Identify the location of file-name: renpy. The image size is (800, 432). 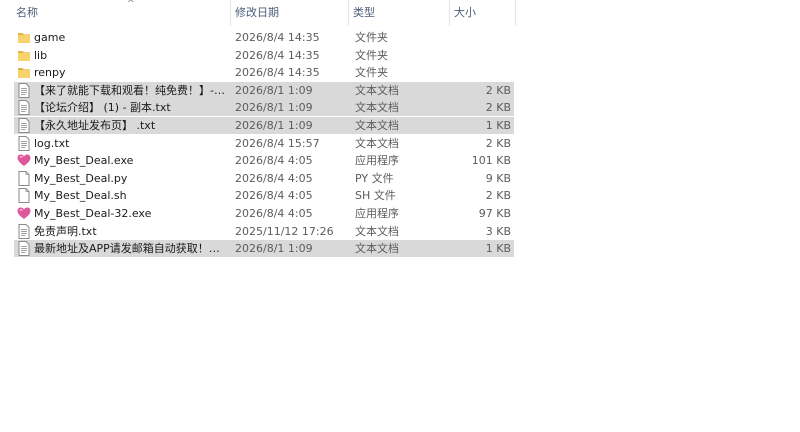
(50, 73).